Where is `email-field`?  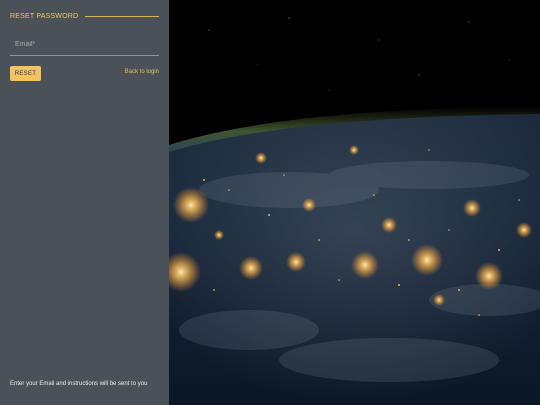 email-field is located at coordinates (84, 45).